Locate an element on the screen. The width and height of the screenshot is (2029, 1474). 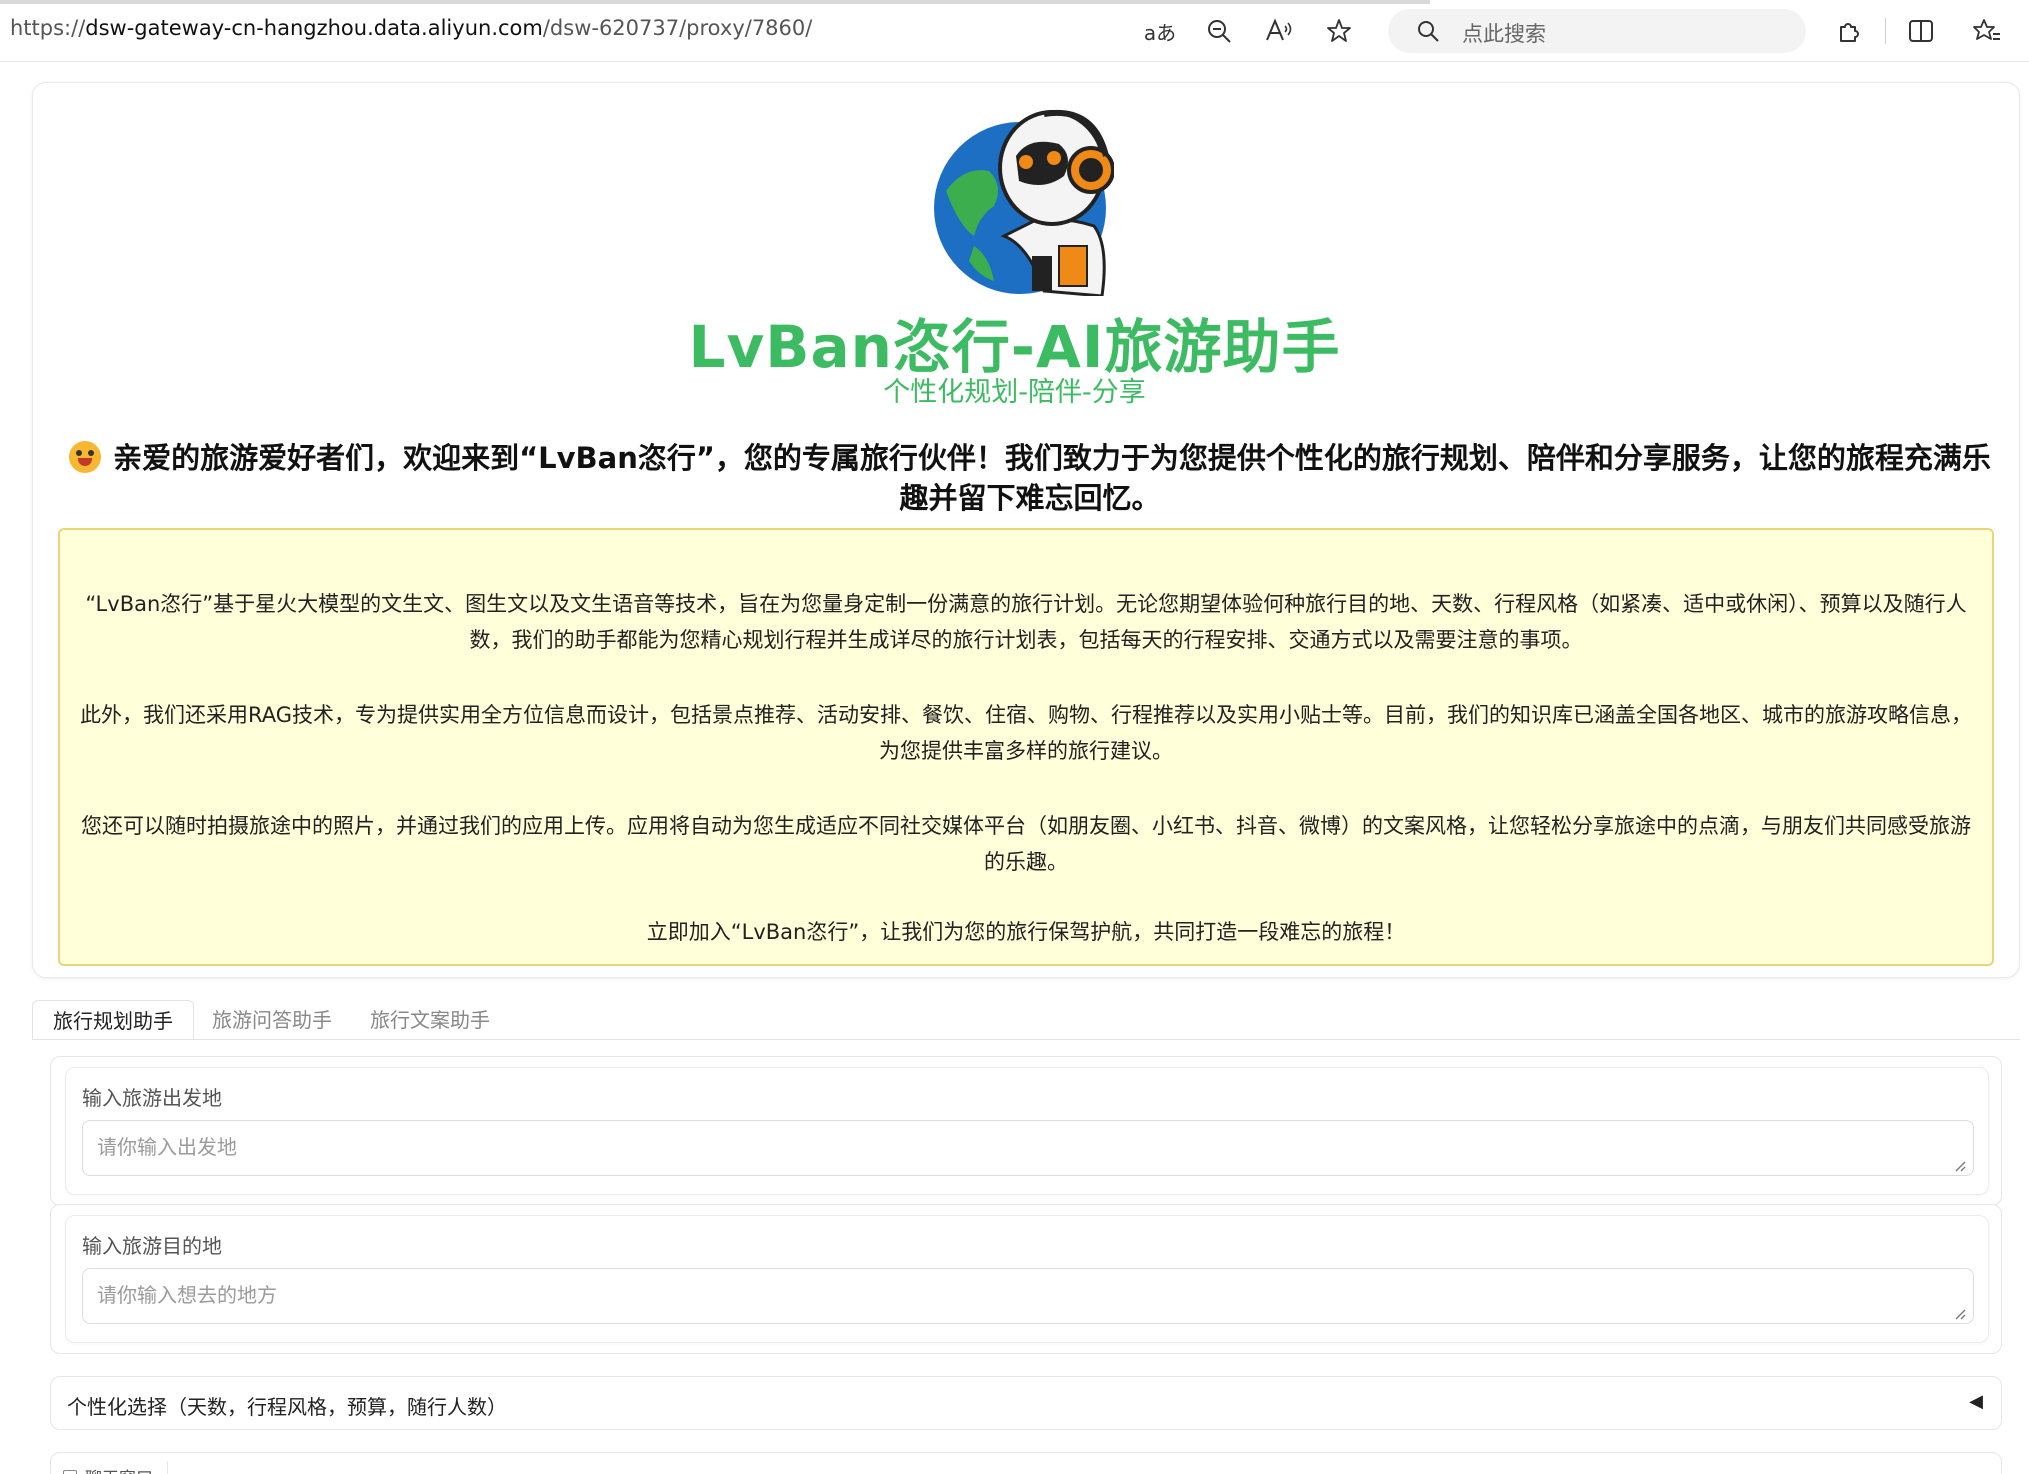
notice-paragraph-4: 立即加入“LvBan恣行”，让我们为您的旅行保驾护航，共同打造一段难忘的旅程！ is located at coordinates (1026, 932).